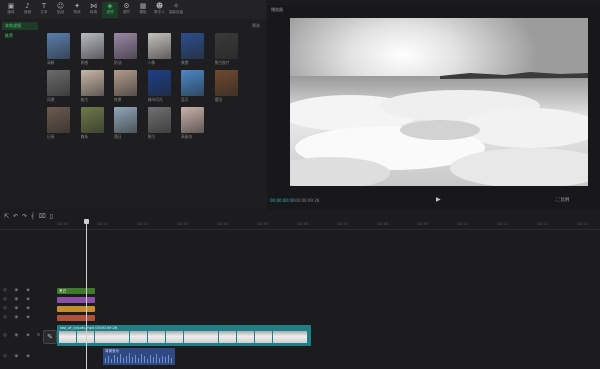  What do you see at coordinates (20, 26) in the screenshot?
I see `category-local: 本地滤镜` at bounding box center [20, 26].